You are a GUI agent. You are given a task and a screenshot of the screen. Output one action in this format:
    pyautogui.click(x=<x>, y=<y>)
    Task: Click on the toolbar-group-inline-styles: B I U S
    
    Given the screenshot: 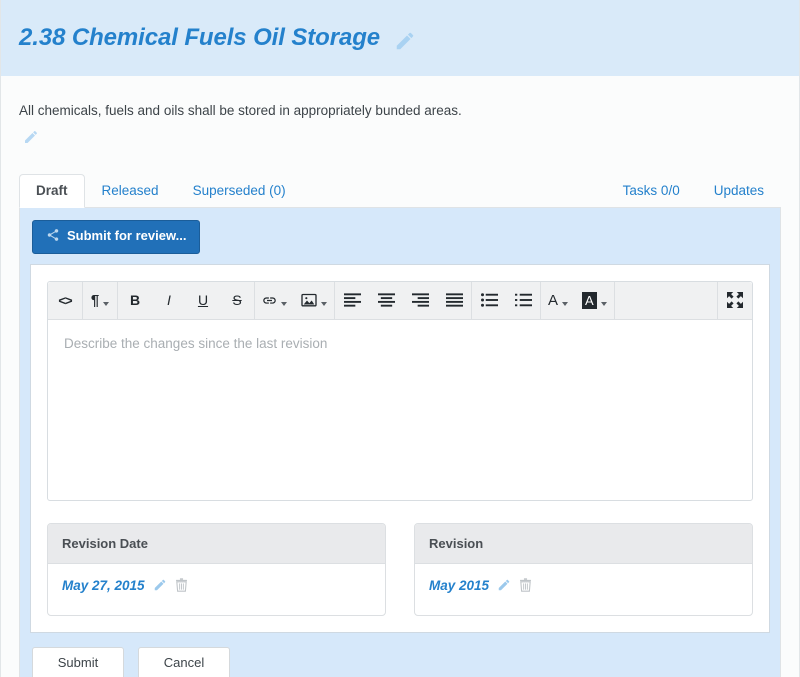 What is the action you would take?
    pyautogui.click(x=186, y=300)
    